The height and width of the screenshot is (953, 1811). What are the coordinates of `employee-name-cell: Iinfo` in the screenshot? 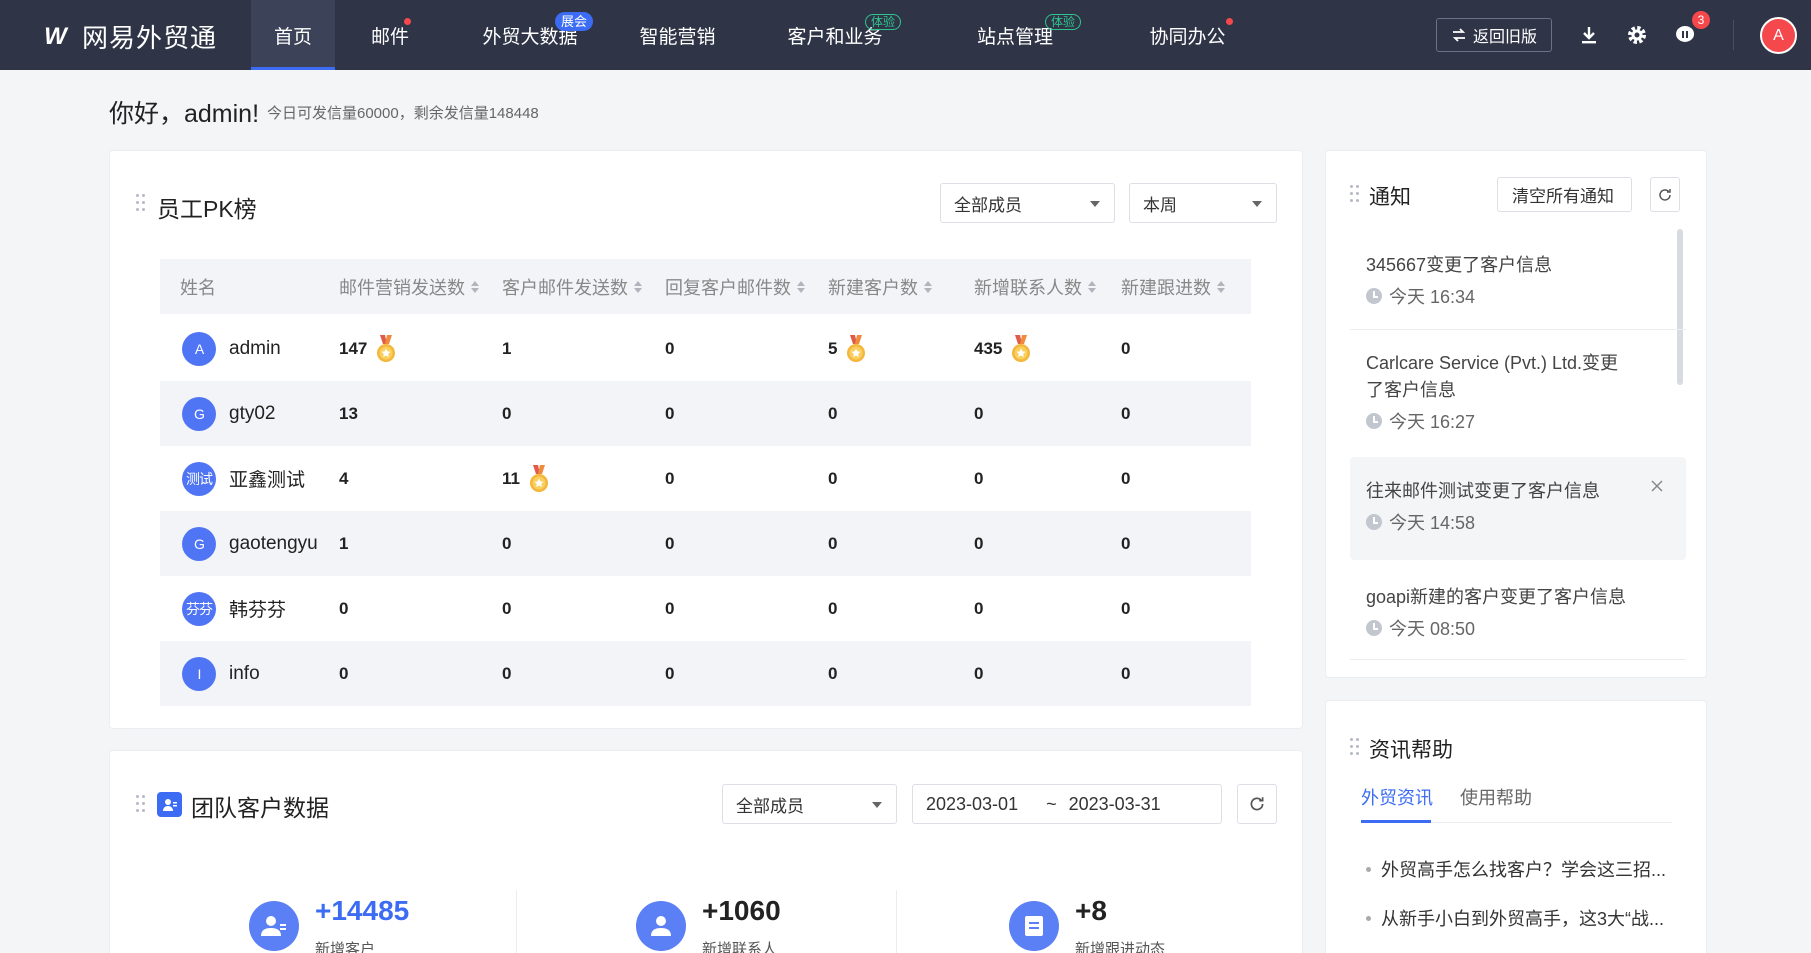 It's located at (221, 673).